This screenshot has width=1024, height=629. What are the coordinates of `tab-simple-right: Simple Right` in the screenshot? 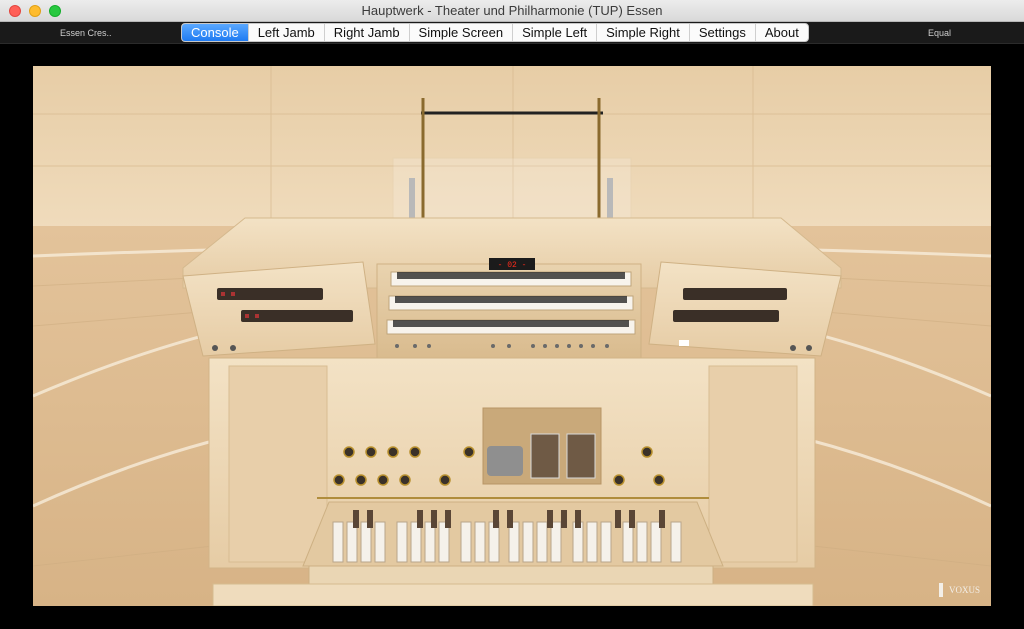 It's located at (643, 32).